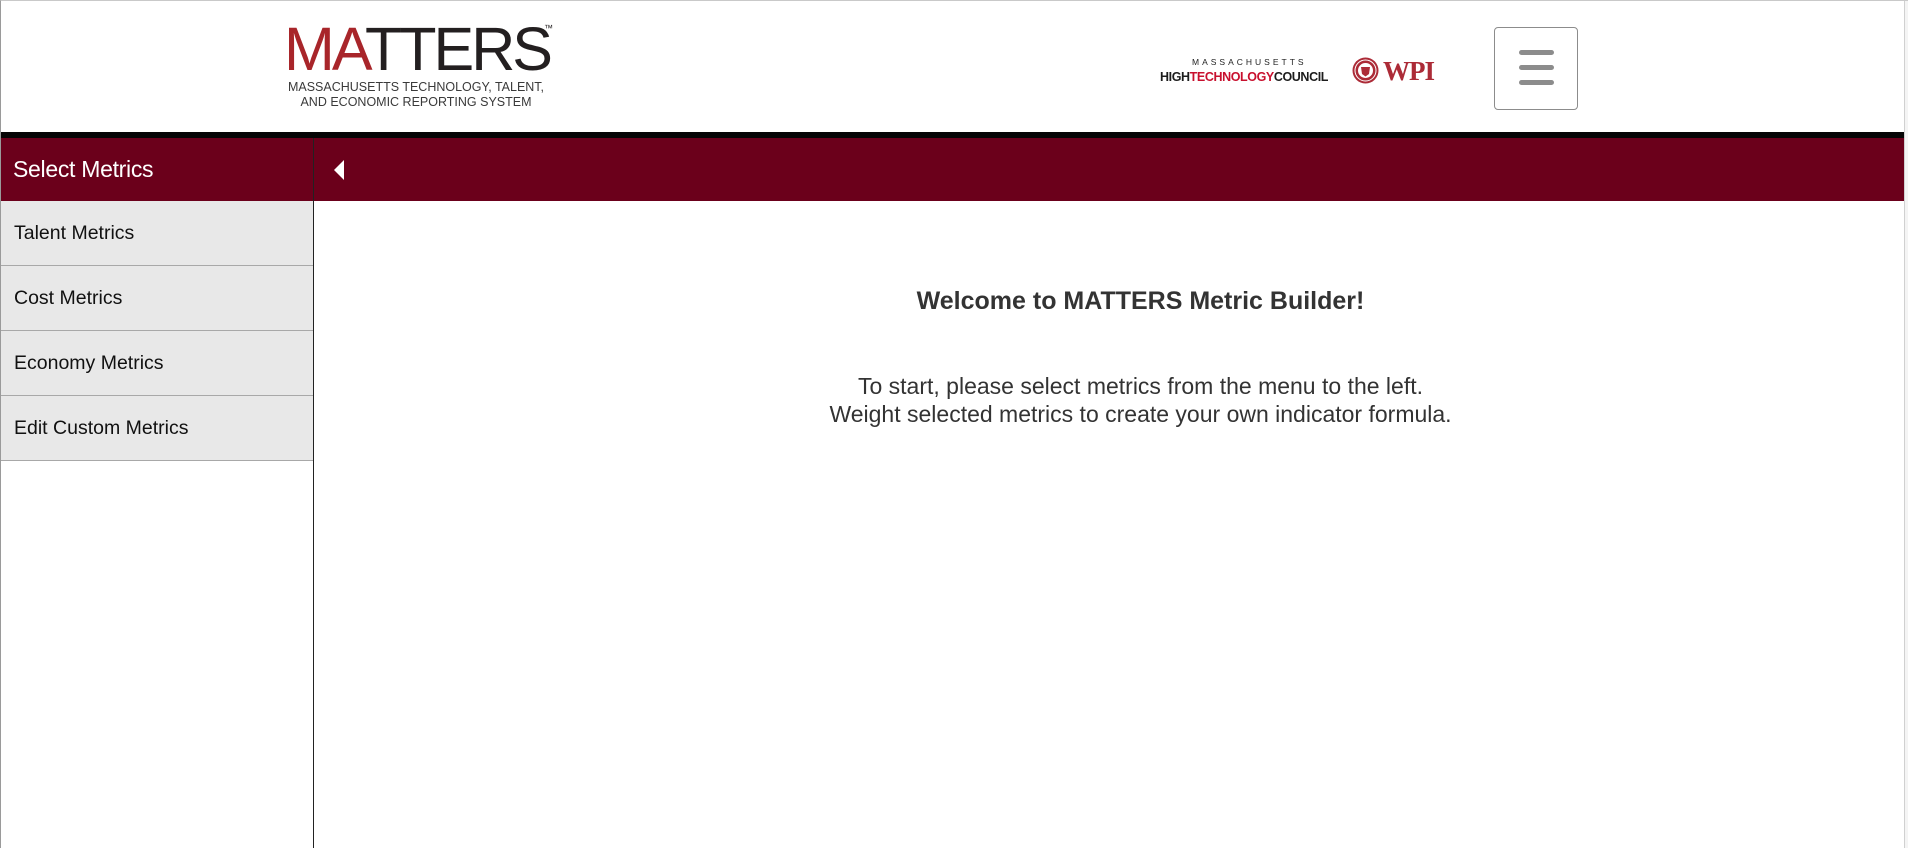 Image resolution: width=1908 pixels, height=848 pixels. Describe the element at coordinates (326, 49) in the screenshot. I see `logo-wordmark-red: MA` at that location.